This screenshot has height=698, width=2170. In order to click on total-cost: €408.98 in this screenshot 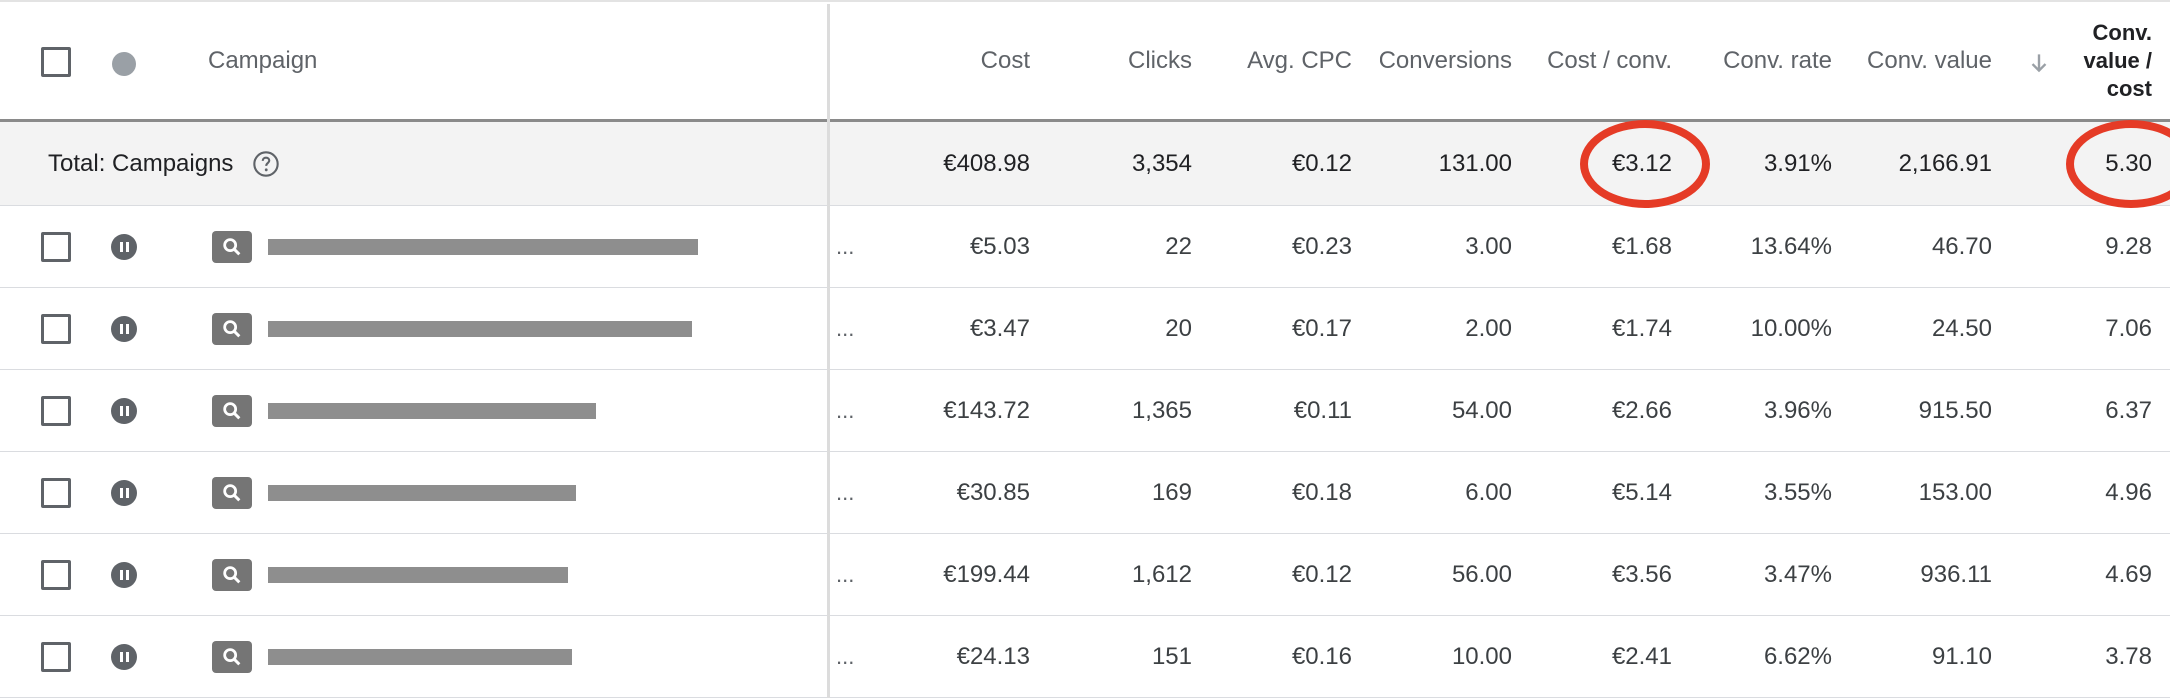, I will do `click(986, 163)`.